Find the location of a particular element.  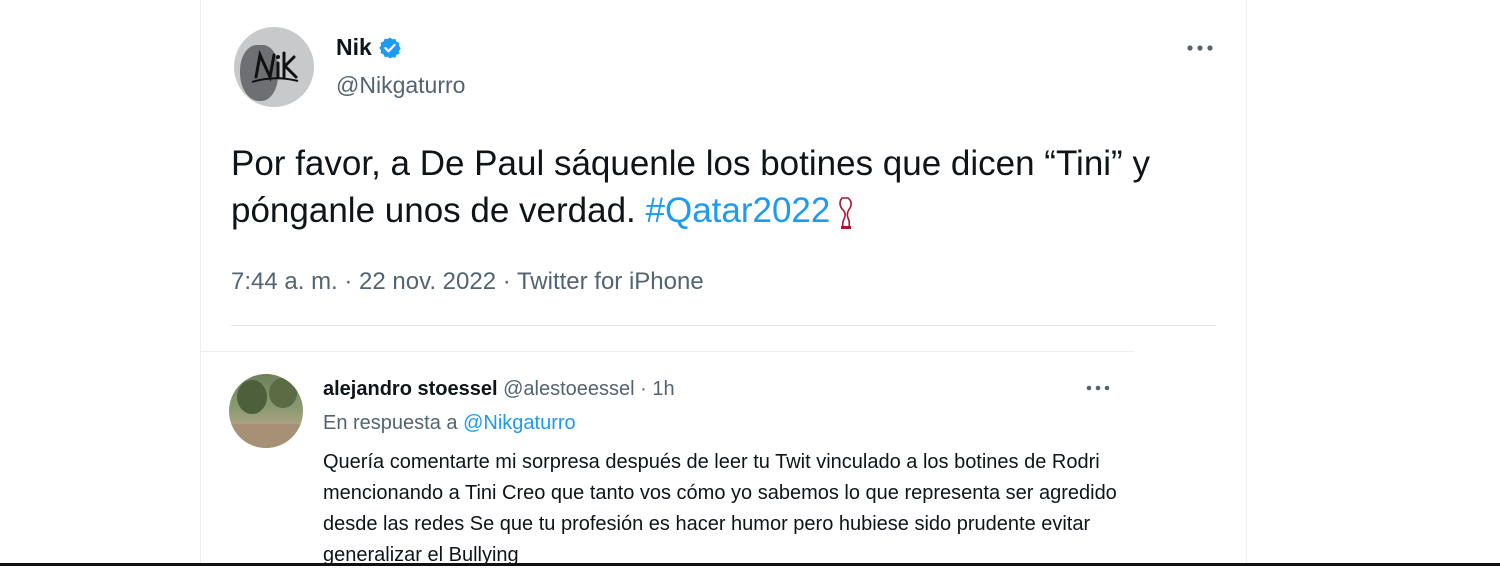

author-handle: @Nikgaturro is located at coordinates (400, 85).